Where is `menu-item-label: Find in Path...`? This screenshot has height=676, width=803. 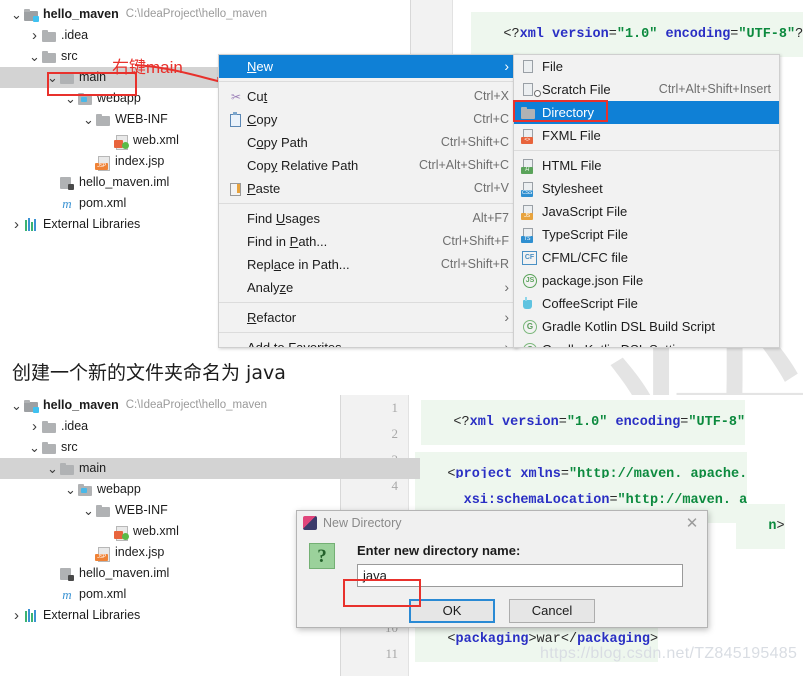
menu-item-label: Find in Path... is located at coordinates (287, 241).